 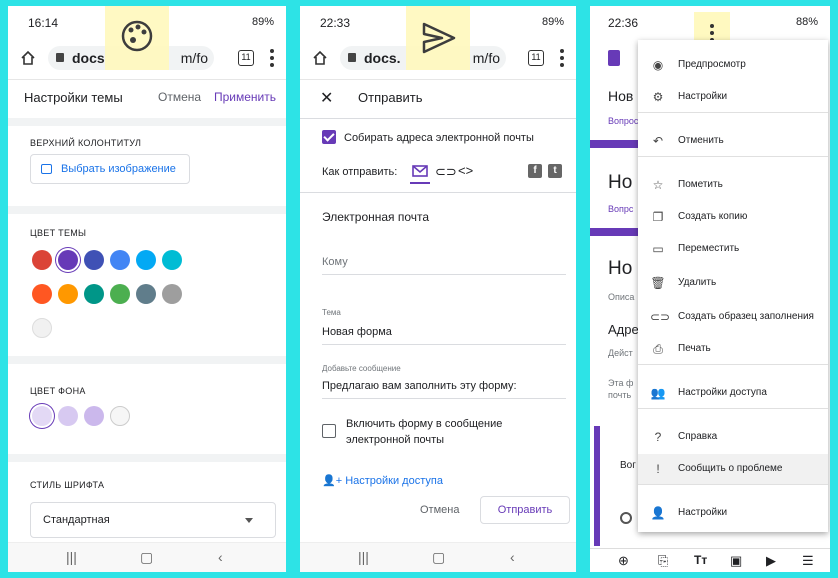 I want to click on subject-label: Тема, so click(x=331, y=312).